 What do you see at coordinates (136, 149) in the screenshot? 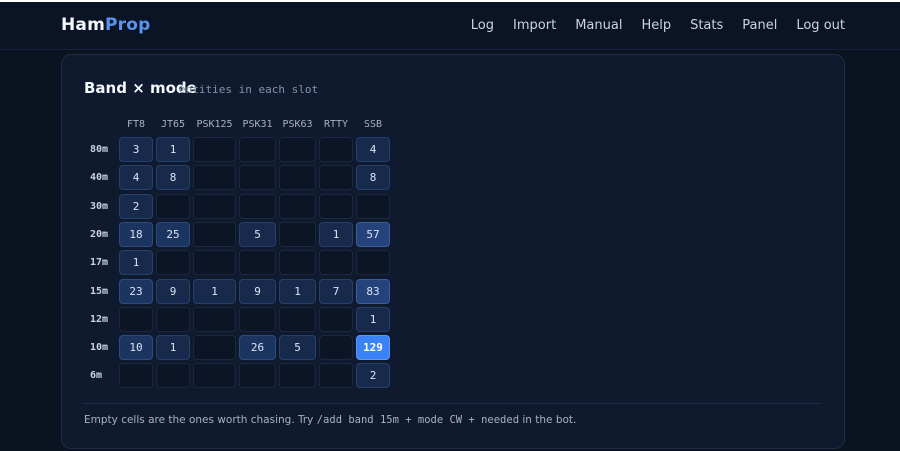
I see `matrix-cell-80m-ft8: 3` at bounding box center [136, 149].